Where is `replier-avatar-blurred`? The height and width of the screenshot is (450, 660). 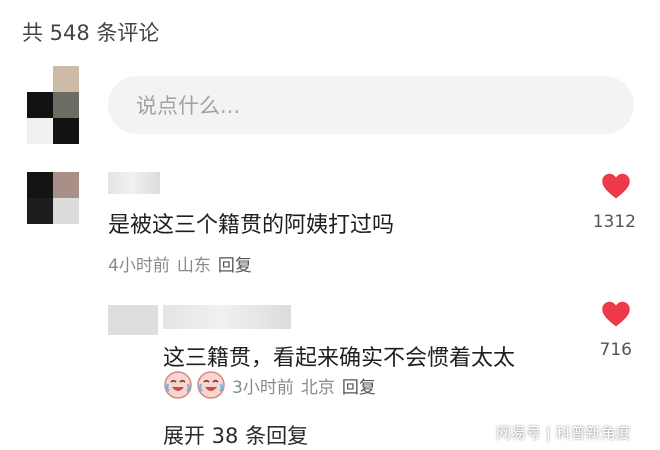
replier-avatar-blurred is located at coordinates (133, 320).